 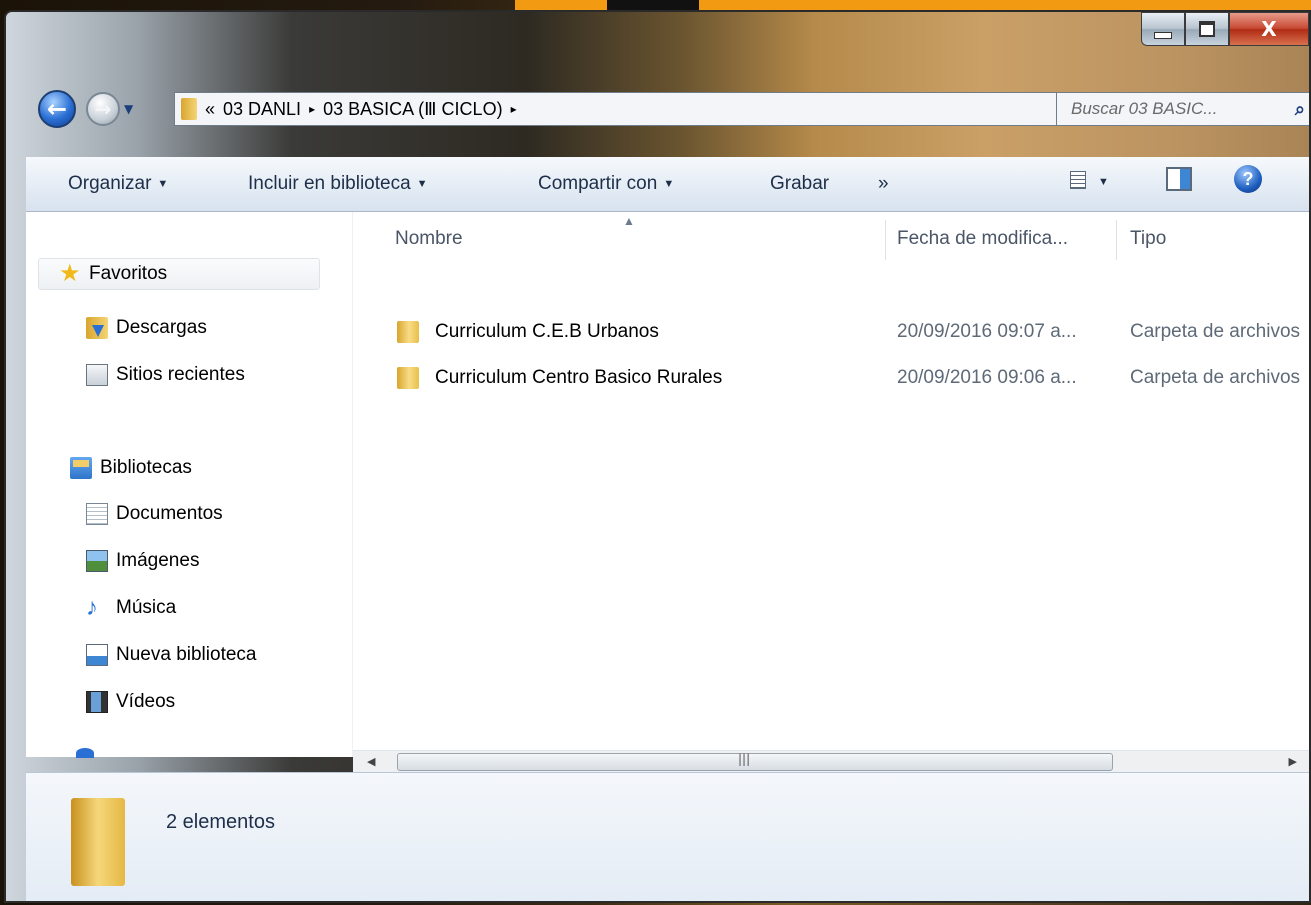 I want to click on nav-item-label: Vídeos, so click(x=146, y=701).